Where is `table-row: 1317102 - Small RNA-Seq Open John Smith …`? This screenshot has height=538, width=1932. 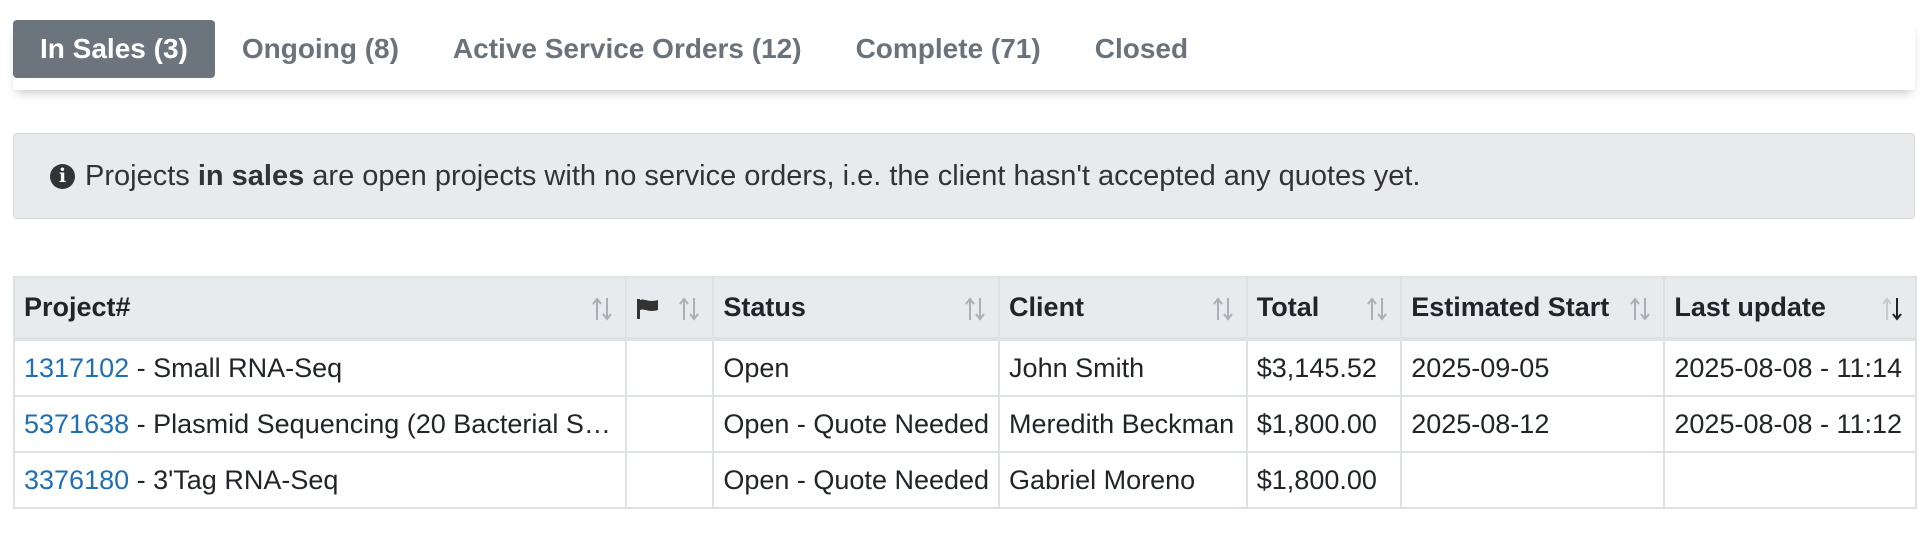 table-row: 1317102 - Small RNA-Seq Open John Smith … is located at coordinates (965, 367).